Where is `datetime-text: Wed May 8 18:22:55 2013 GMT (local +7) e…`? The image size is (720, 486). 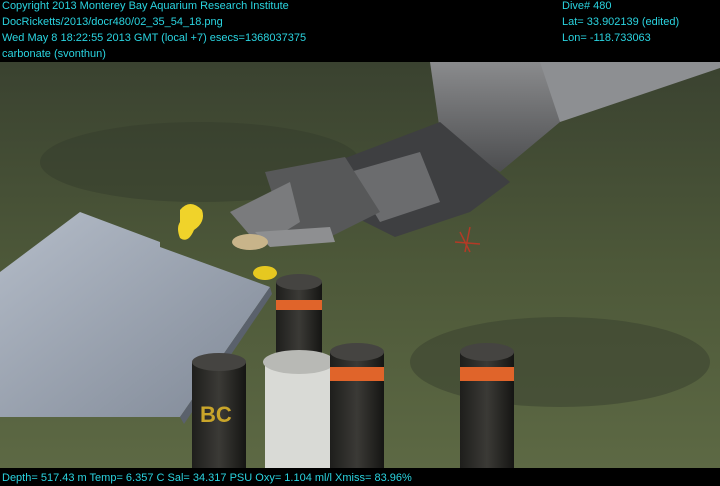 datetime-text: Wed May 8 18:22:55 2013 GMT (local +7) e… is located at coordinates (154, 38).